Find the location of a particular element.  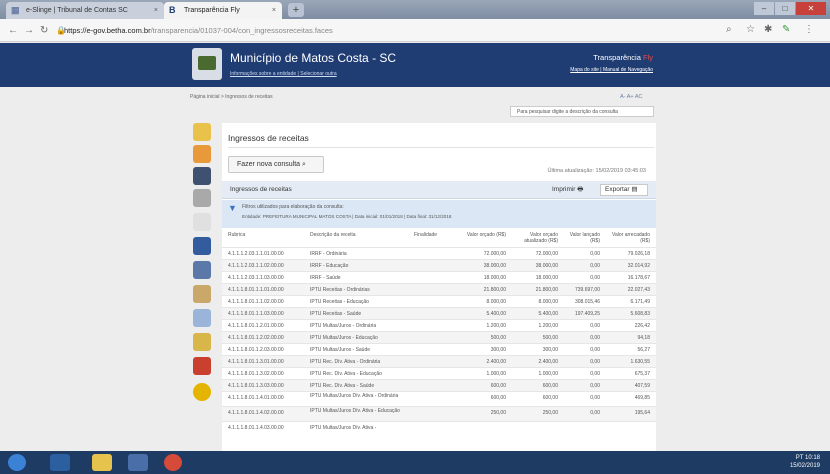

cell-valor-atualizado: 2.400,00 is located at coordinates (548, 362).